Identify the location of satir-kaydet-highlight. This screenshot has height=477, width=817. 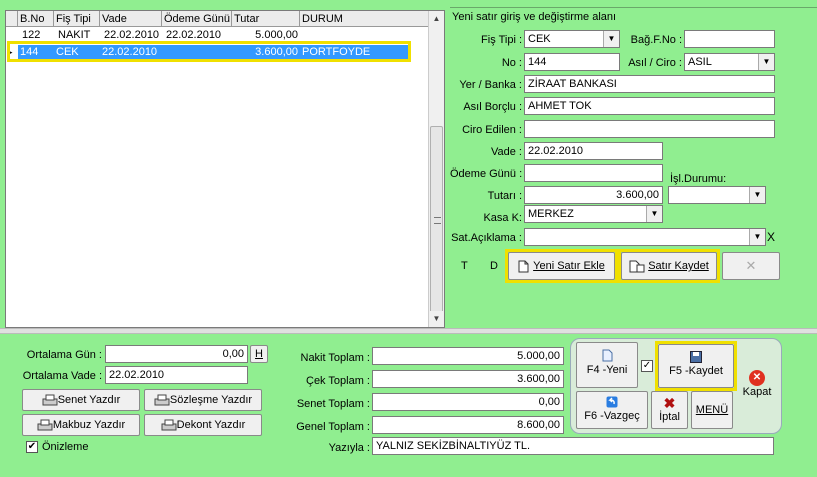
(669, 266).